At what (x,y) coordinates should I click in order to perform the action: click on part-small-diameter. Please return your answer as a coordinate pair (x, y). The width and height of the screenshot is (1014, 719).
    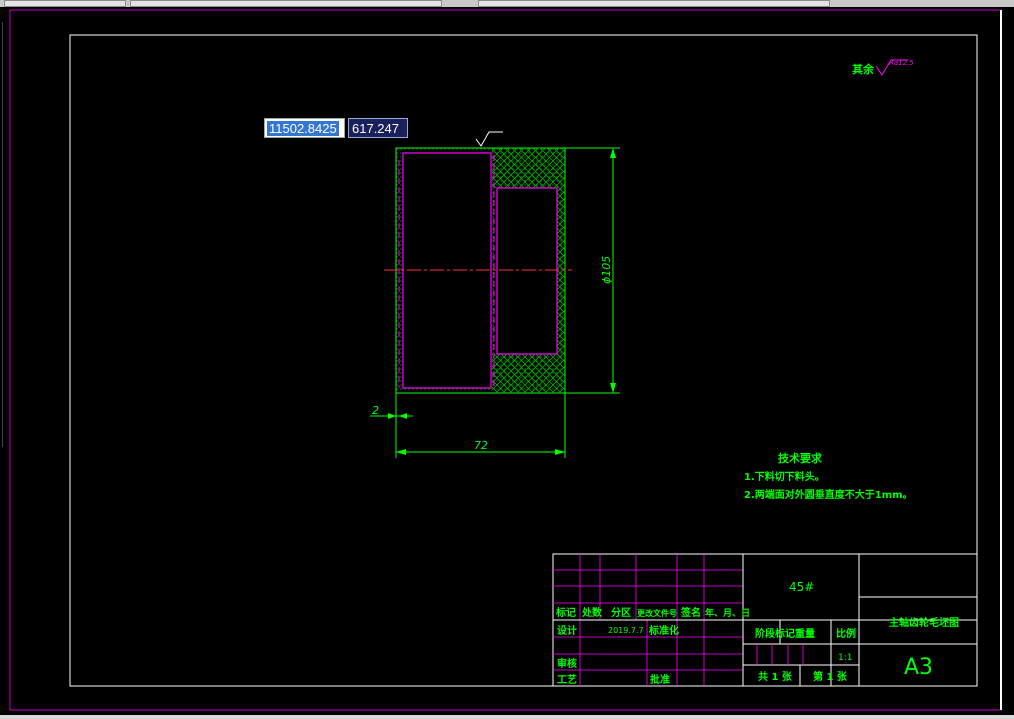
    Looking at the image, I should click on (527, 271).